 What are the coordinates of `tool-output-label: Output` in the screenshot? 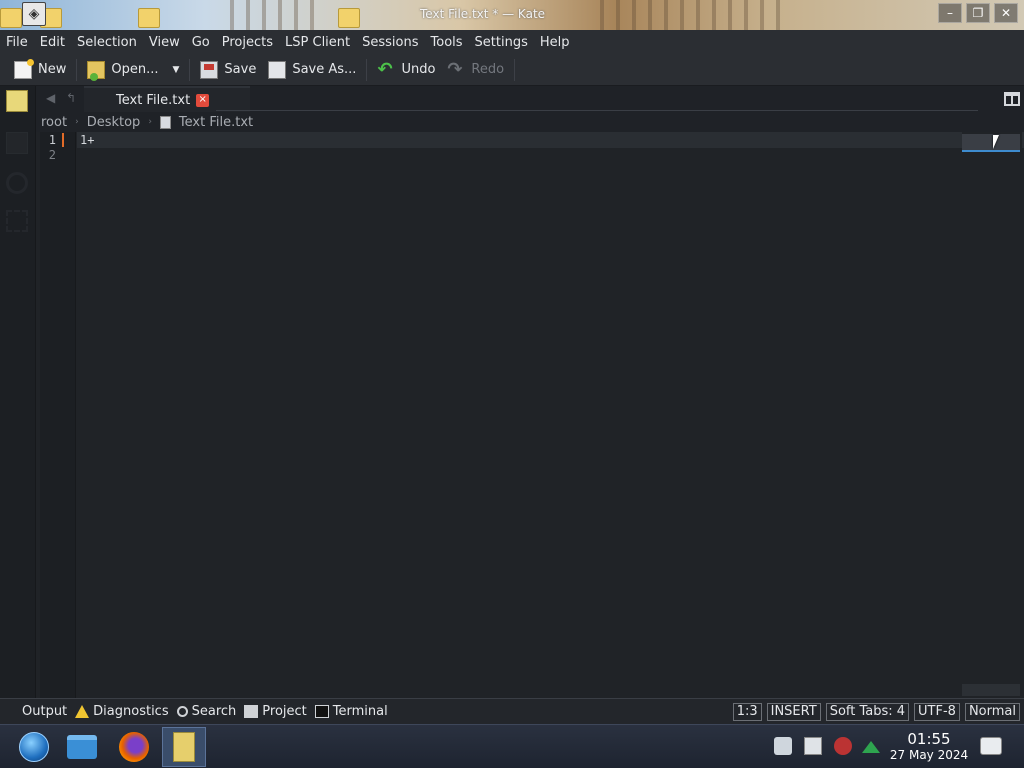 It's located at (45, 711).